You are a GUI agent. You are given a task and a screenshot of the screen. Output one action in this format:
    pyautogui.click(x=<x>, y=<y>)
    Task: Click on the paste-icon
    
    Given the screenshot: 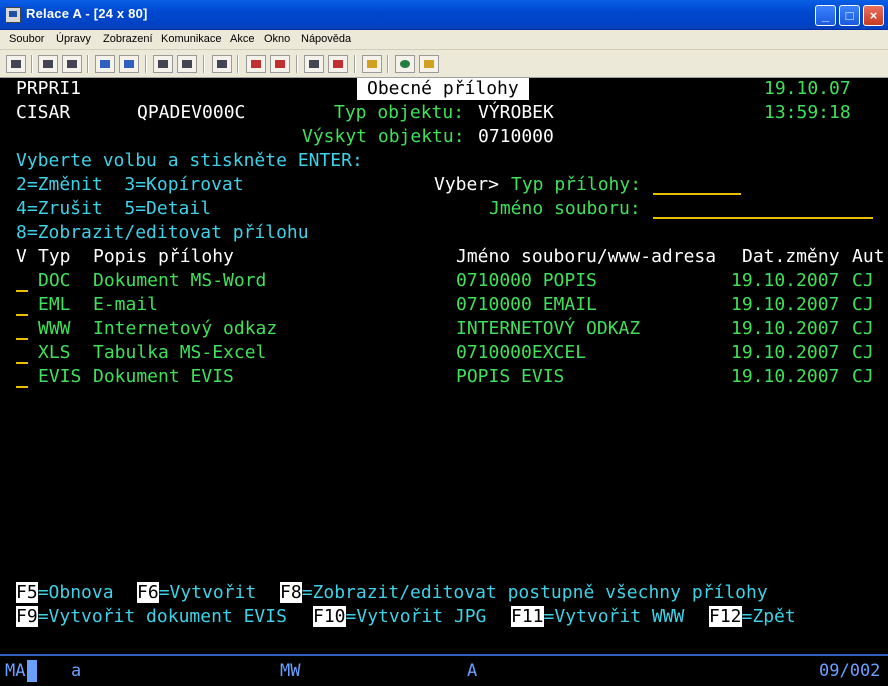 What is the action you would take?
    pyautogui.click(x=72, y=64)
    